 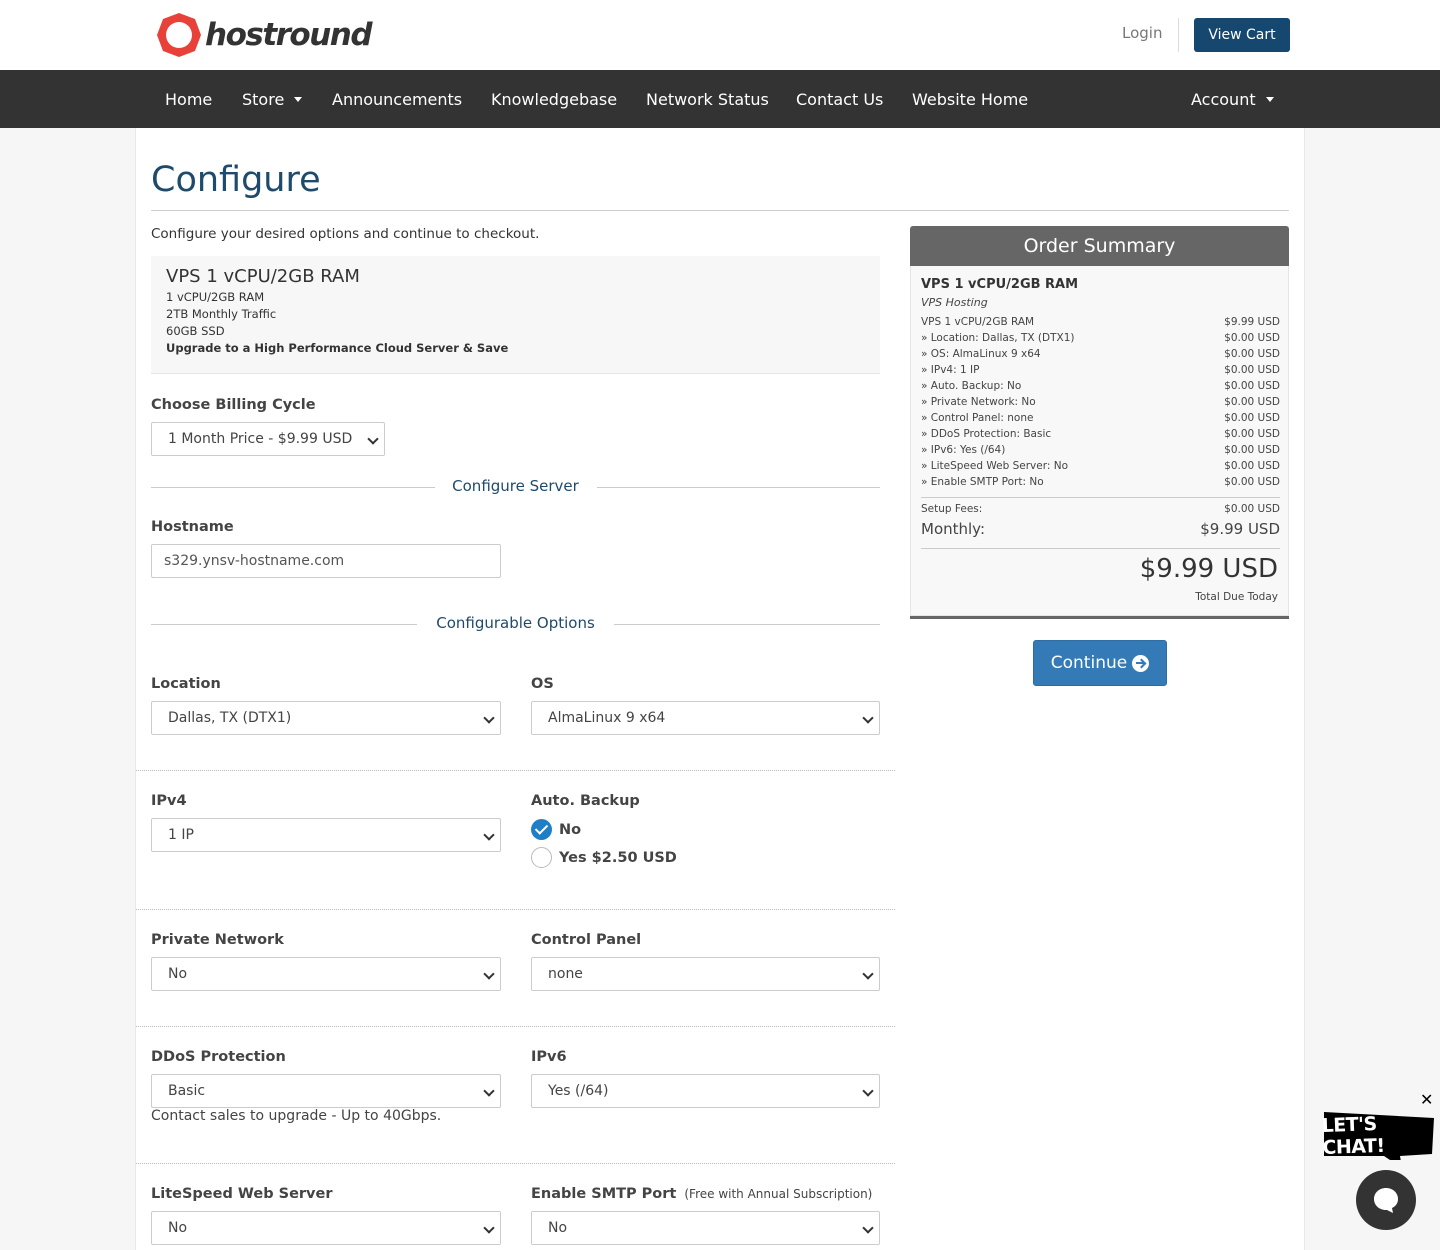 What do you see at coordinates (218, 1057) in the screenshot?
I see `ddos-label: DDoS Protection` at bounding box center [218, 1057].